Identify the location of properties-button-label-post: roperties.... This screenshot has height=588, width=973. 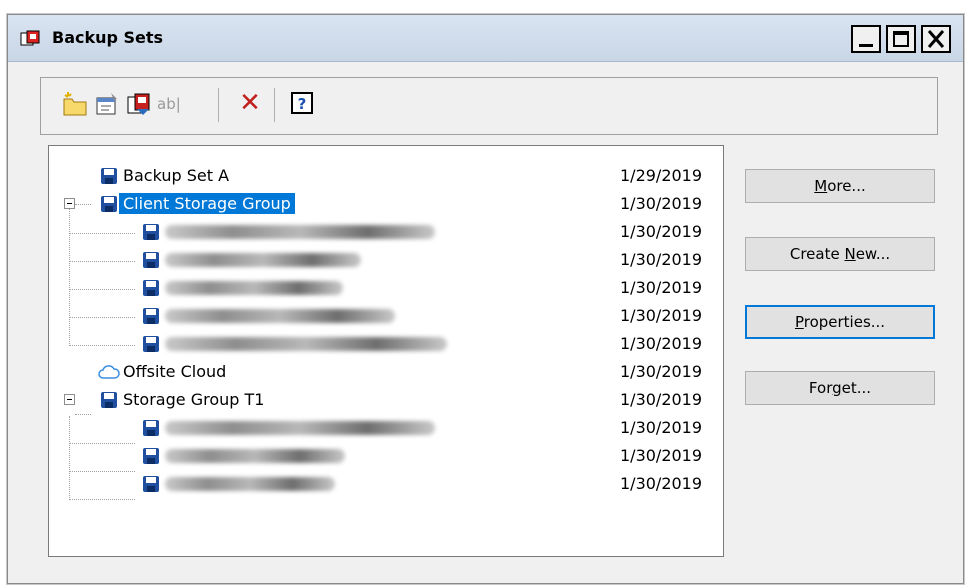
(844, 322).